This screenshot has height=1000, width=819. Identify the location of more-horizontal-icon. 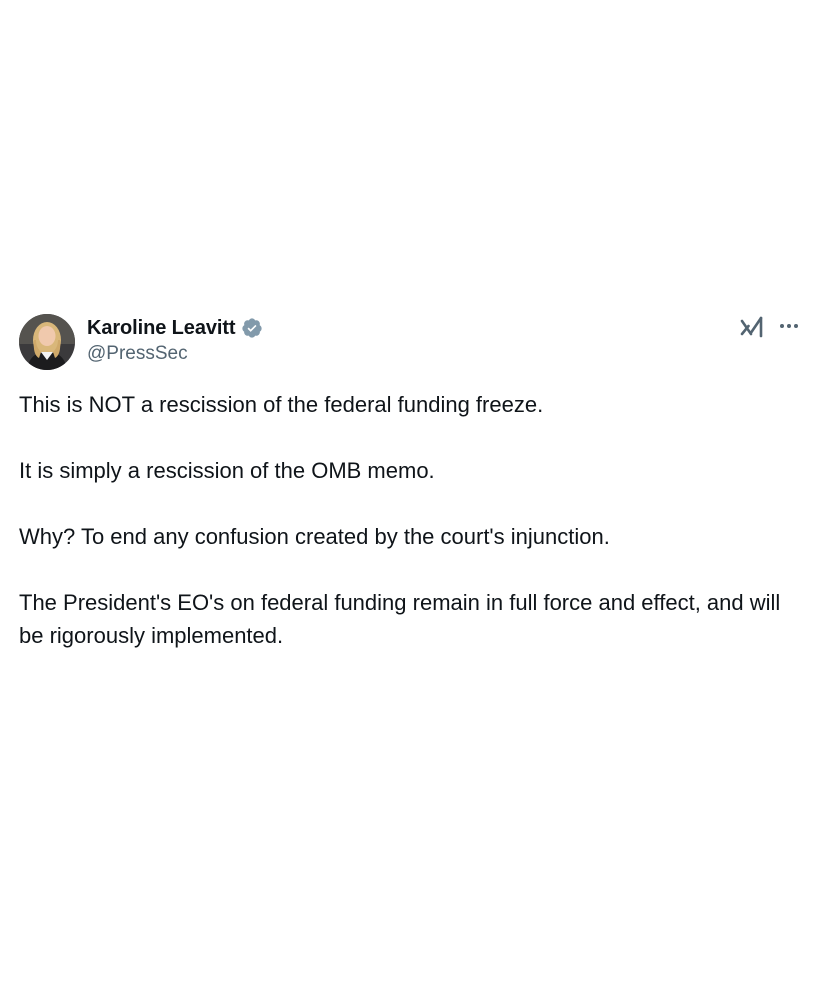
(789, 326).